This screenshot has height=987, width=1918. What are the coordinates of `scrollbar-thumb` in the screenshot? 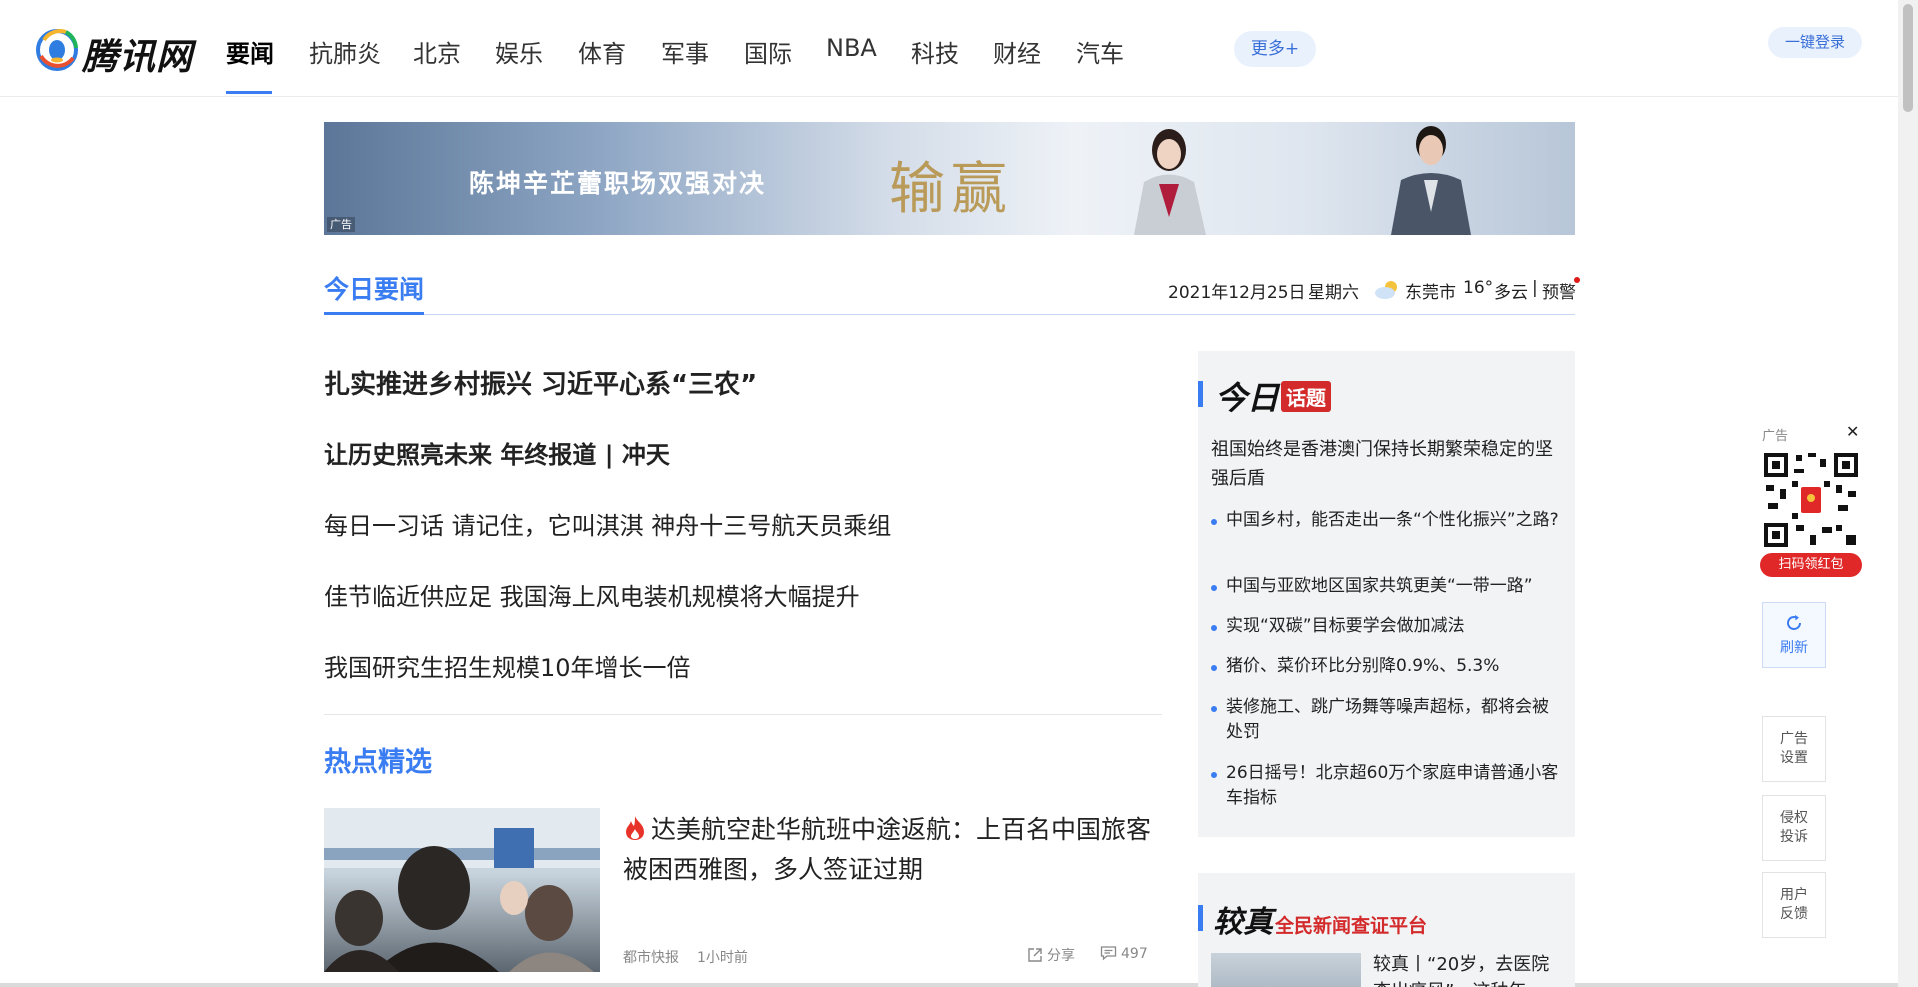 It's located at (1908, 58).